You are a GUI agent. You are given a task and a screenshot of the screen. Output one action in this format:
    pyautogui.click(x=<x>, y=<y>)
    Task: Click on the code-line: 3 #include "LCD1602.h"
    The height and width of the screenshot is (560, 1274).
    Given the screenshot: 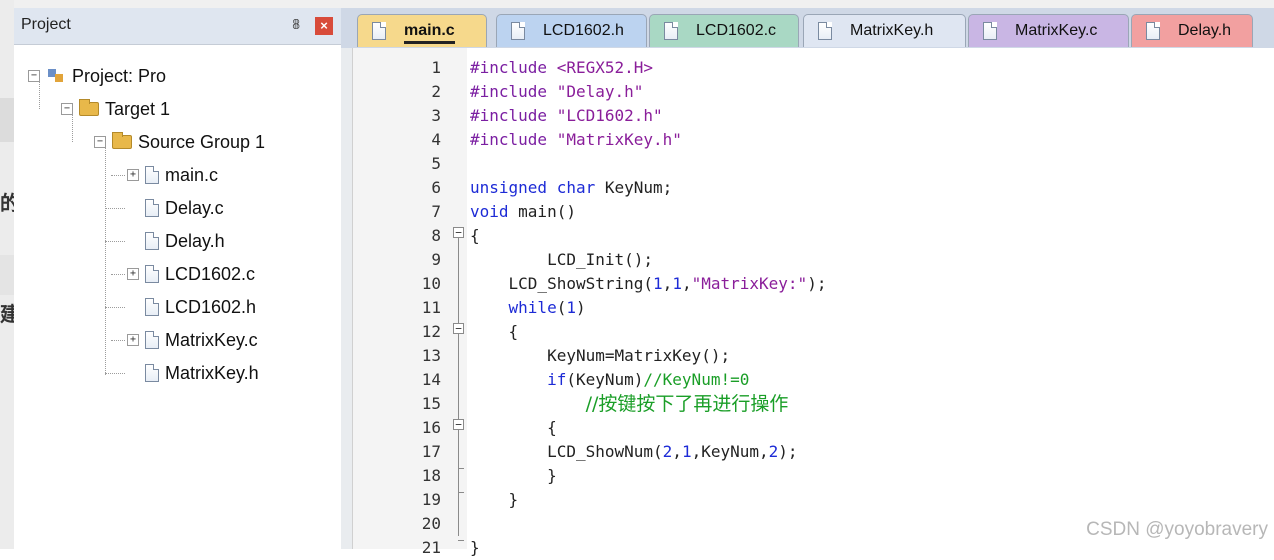 What is the action you would take?
    pyautogui.click(x=807, y=116)
    